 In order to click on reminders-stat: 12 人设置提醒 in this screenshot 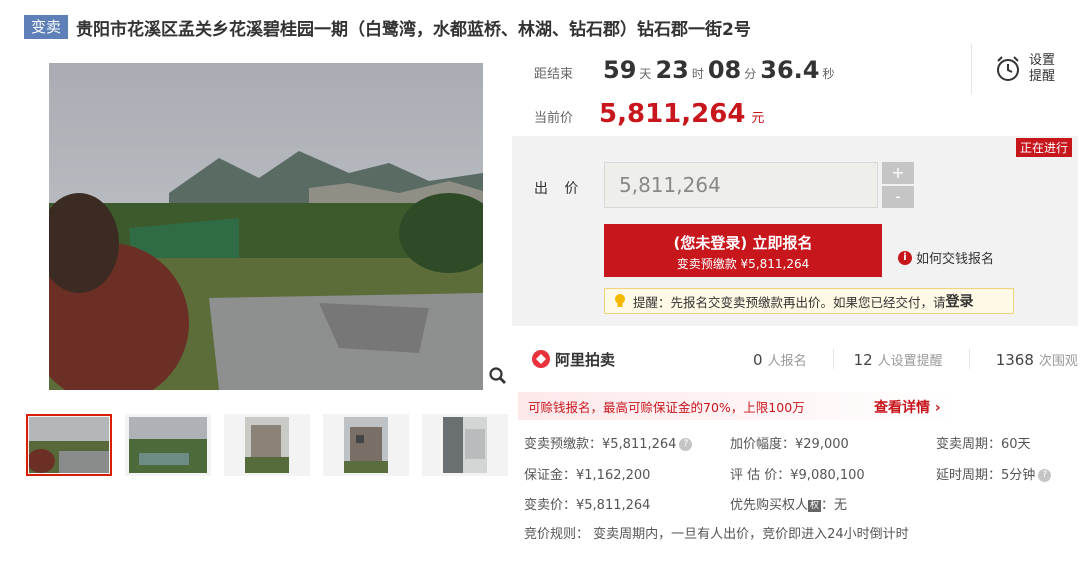, I will do `click(898, 359)`.